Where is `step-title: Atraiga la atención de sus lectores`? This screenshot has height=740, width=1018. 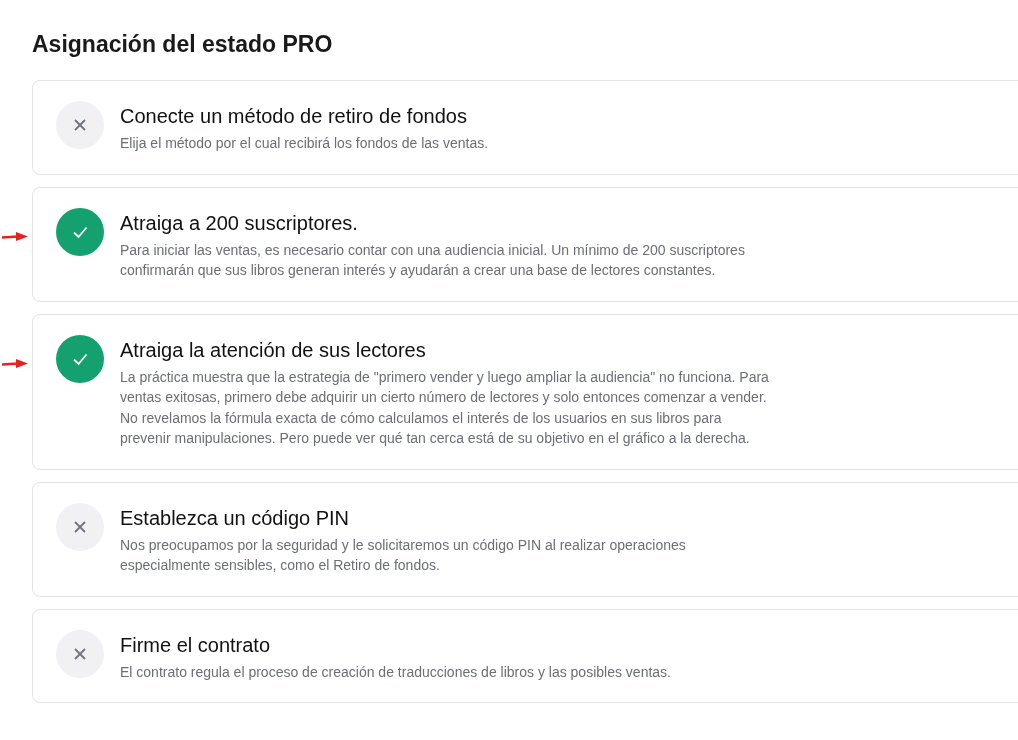
step-title: Atraiga la atención de sus lectores is located at coordinates (273, 350).